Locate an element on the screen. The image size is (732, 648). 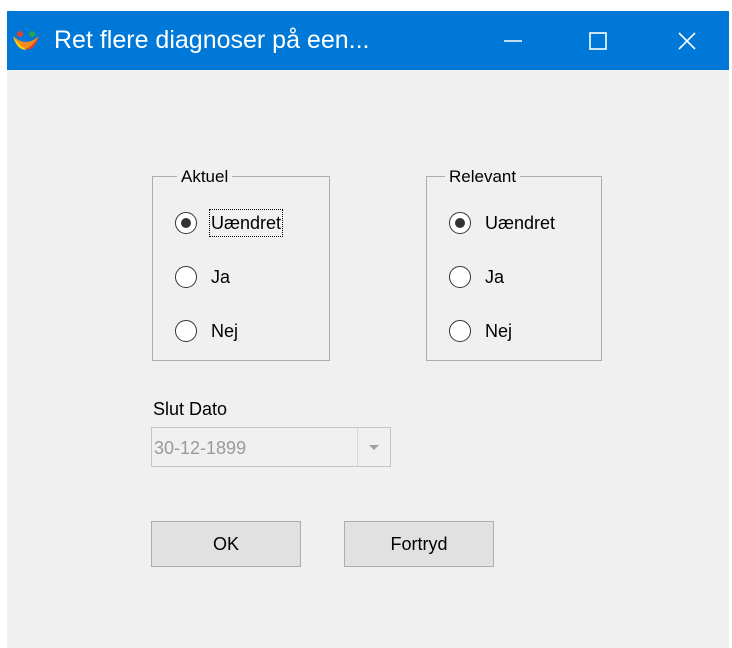
slut-dato-label: Slut Dato is located at coordinates (190, 409).